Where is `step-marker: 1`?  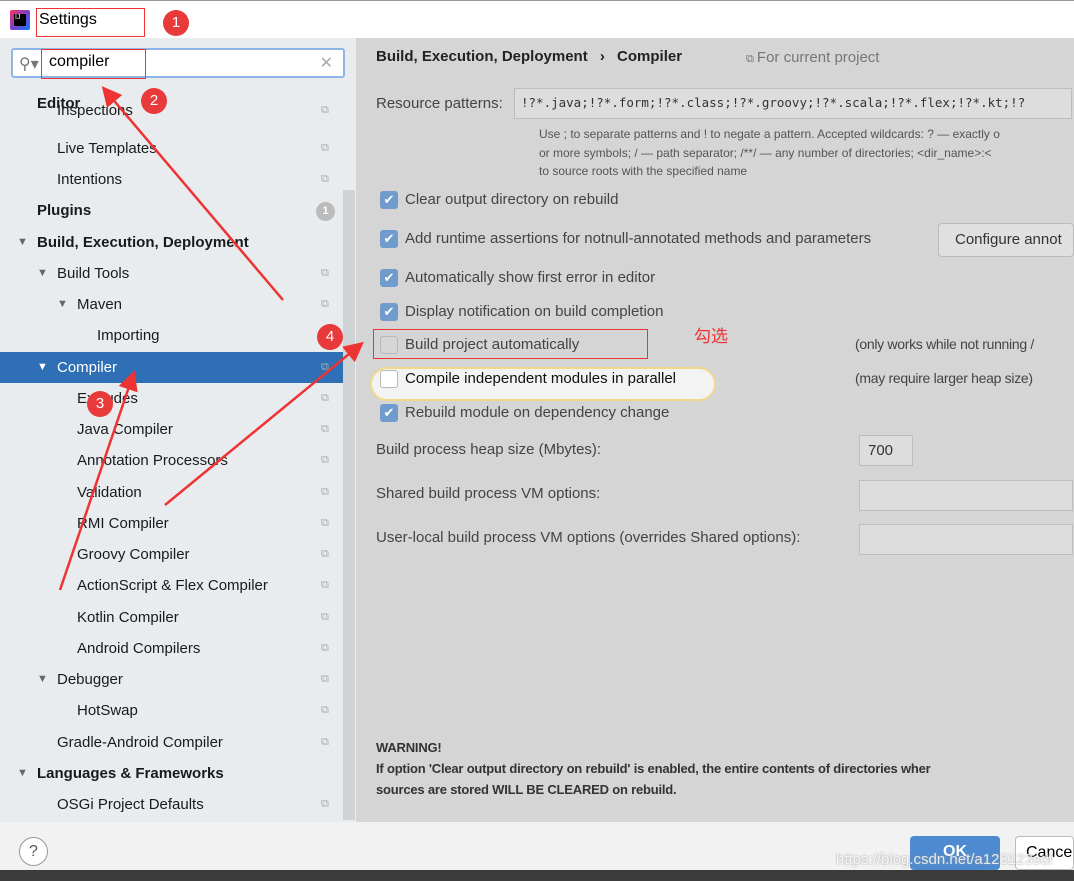
step-marker: 1 is located at coordinates (176, 23).